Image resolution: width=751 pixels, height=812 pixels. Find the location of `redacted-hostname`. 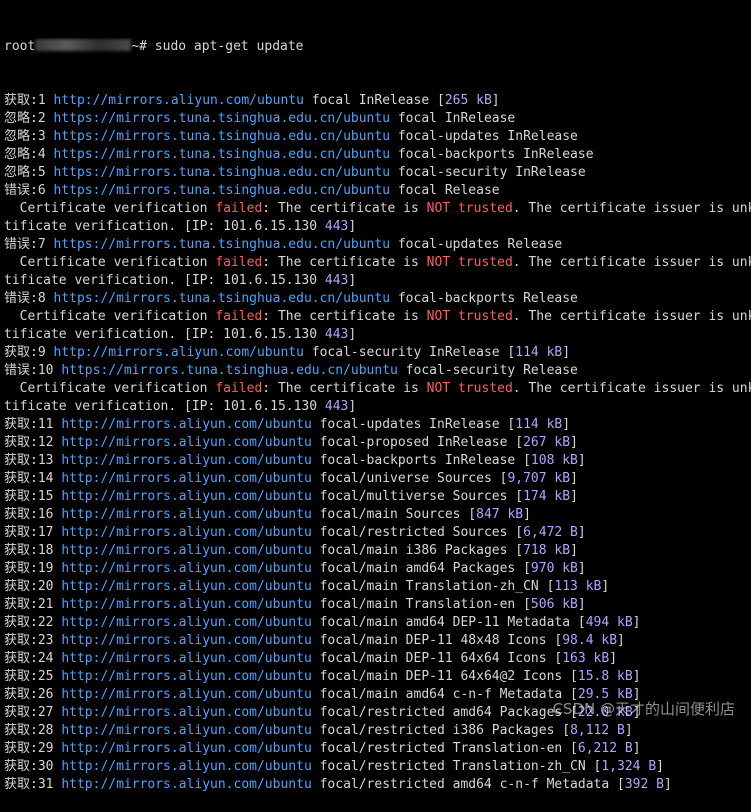

redacted-hostname is located at coordinates (83, 45).